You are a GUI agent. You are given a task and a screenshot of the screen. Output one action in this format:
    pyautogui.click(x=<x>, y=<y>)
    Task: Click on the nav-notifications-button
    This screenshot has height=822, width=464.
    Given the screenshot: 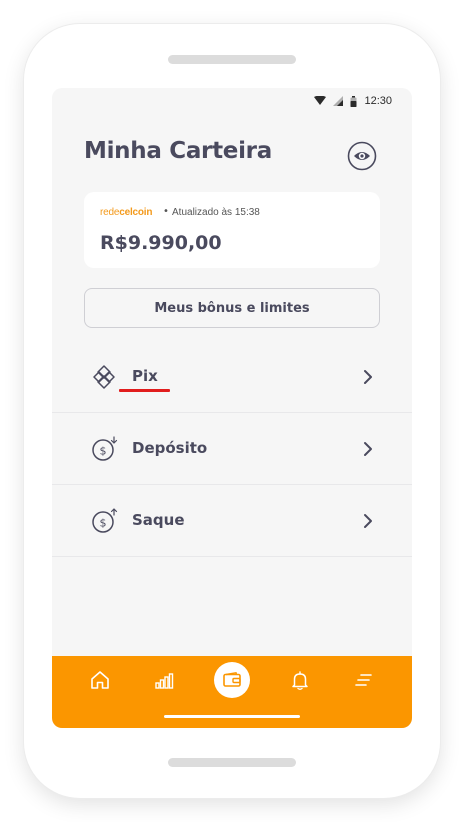 What is the action you would take?
    pyautogui.click(x=300, y=680)
    